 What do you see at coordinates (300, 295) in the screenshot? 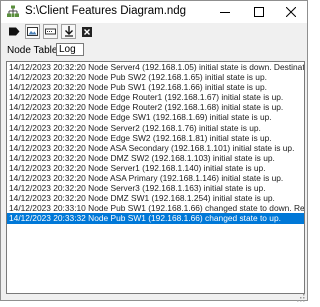
I see `resize-grip-icon` at bounding box center [300, 295].